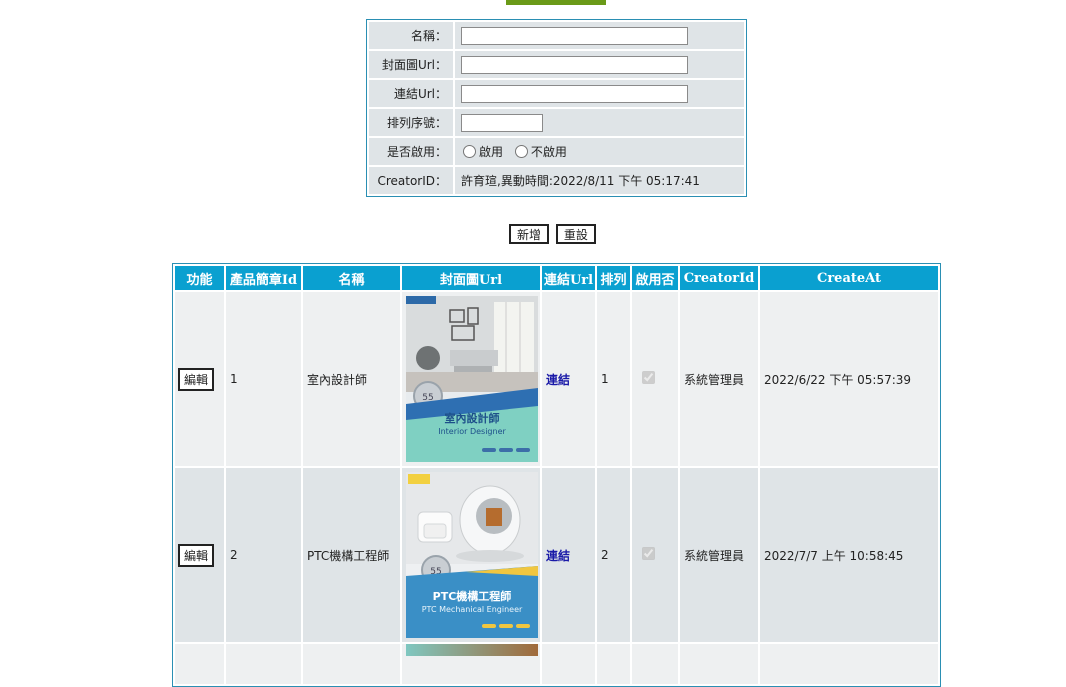 The image size is (1066, 687). Describe the element at coordinates (472, 379) in the screenshot. I see `cover-image: 55 室內設計師 Interior Designer` at that location.